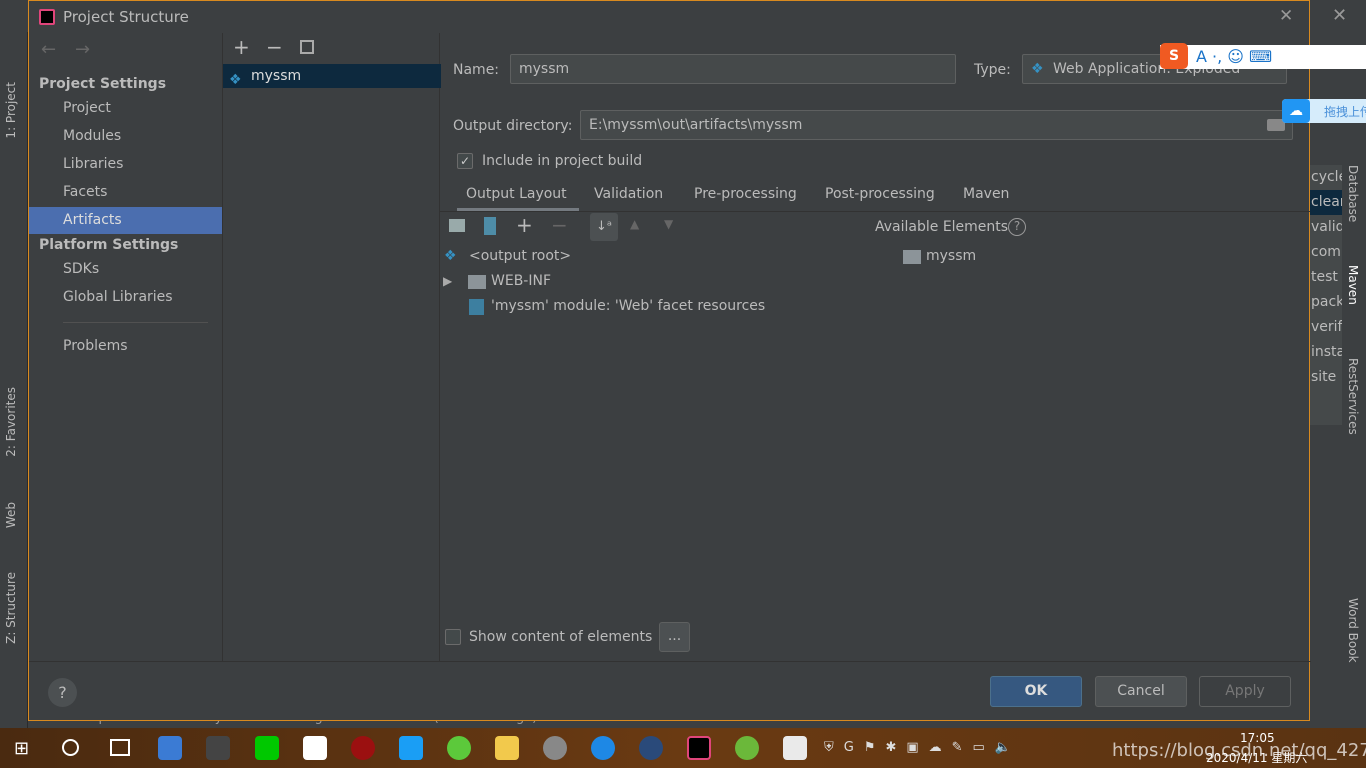  What do you see at coordinates (11, 110) in the screenshot?
I see `tool-tab-project: 1: Project` at bounding box center [11, 110].